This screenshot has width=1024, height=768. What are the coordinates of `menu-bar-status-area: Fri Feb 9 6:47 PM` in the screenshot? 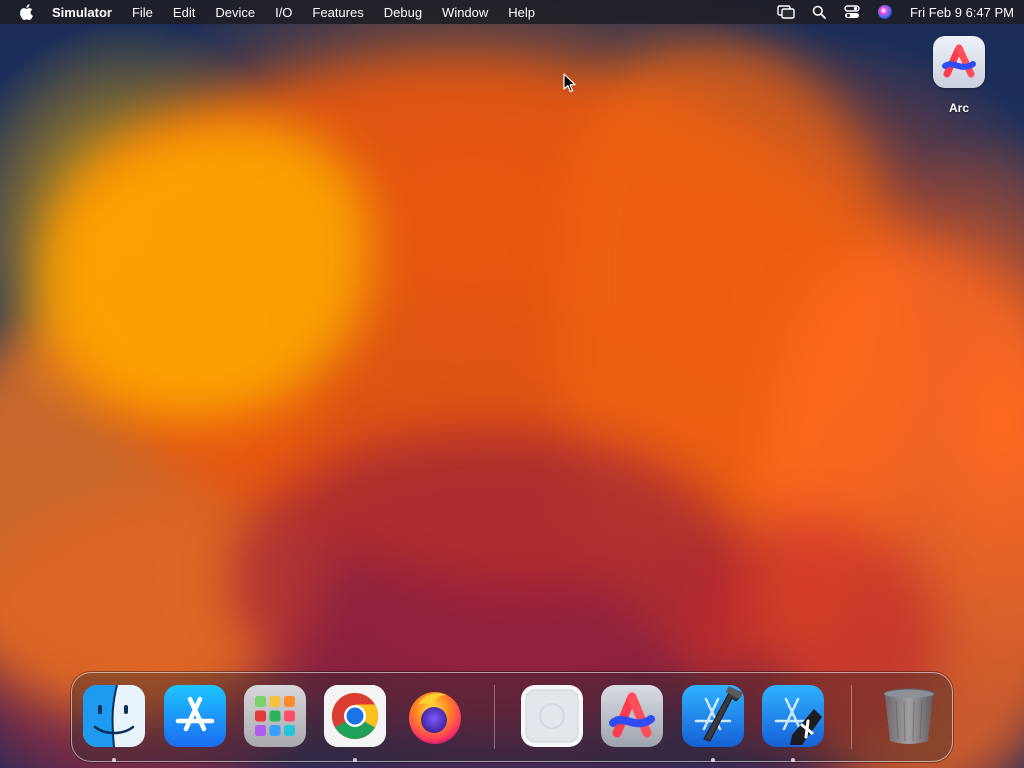 It's located at (889, 12).